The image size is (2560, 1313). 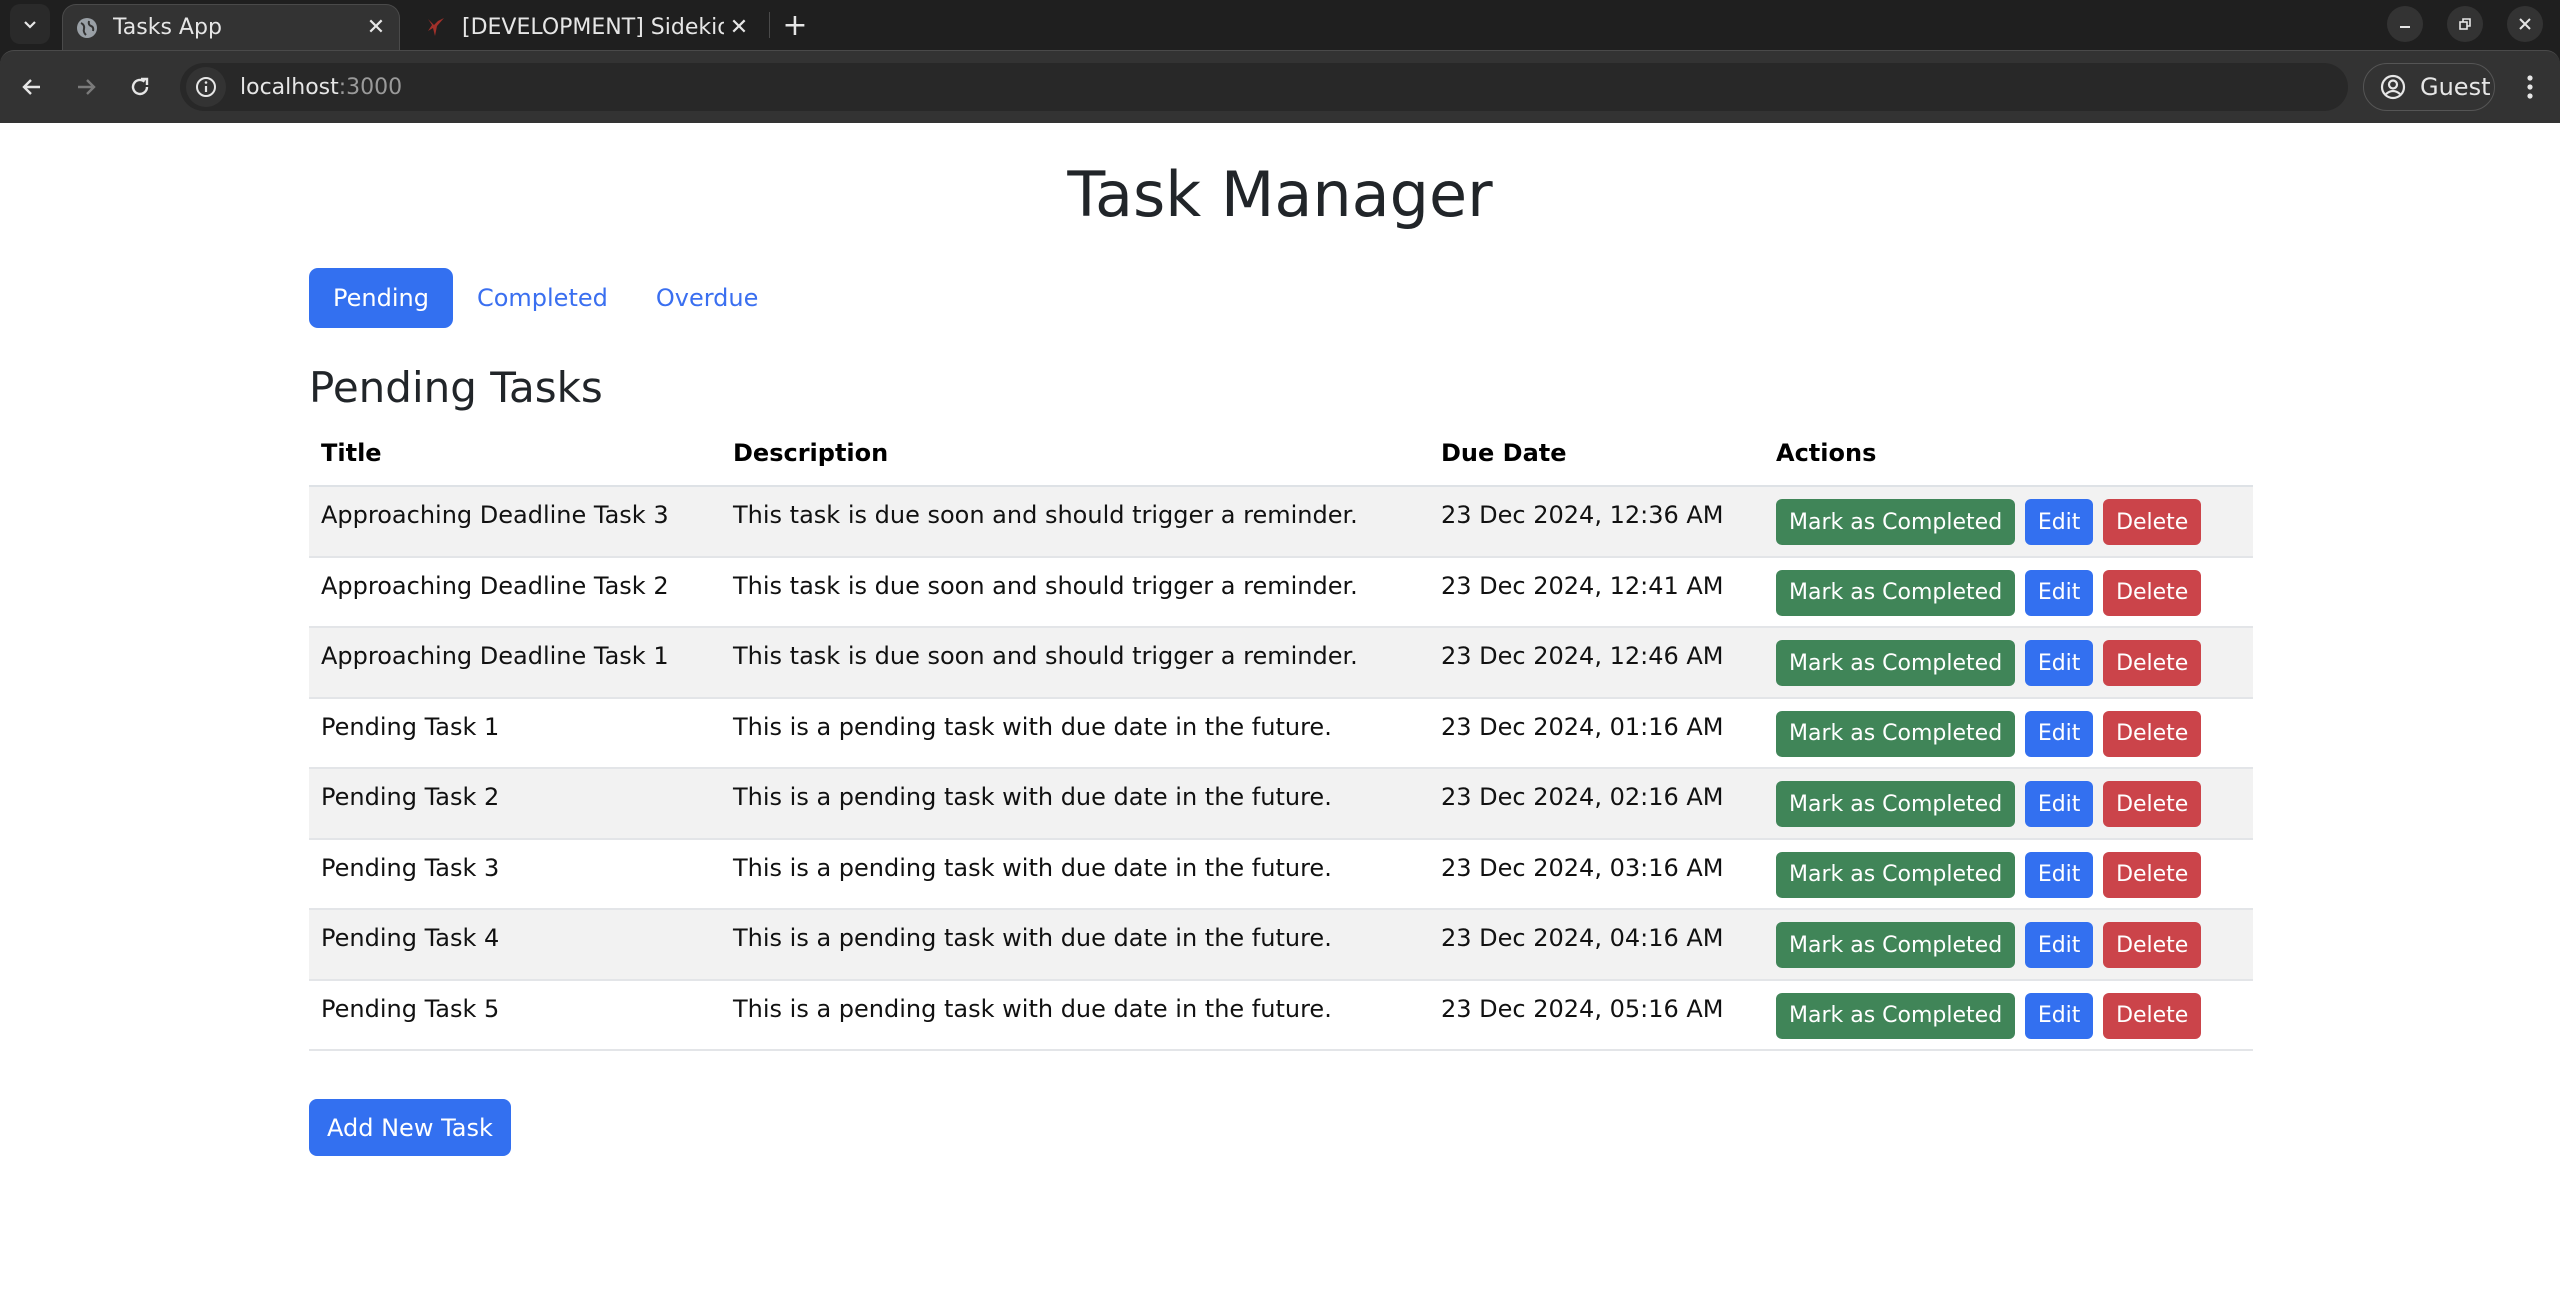 What do you see at coordinates (1596, 663) in the screenshot?
I see `task-due-date: 23 Dec 2024, 12:46 AM` at bounding box center [1596, 663].